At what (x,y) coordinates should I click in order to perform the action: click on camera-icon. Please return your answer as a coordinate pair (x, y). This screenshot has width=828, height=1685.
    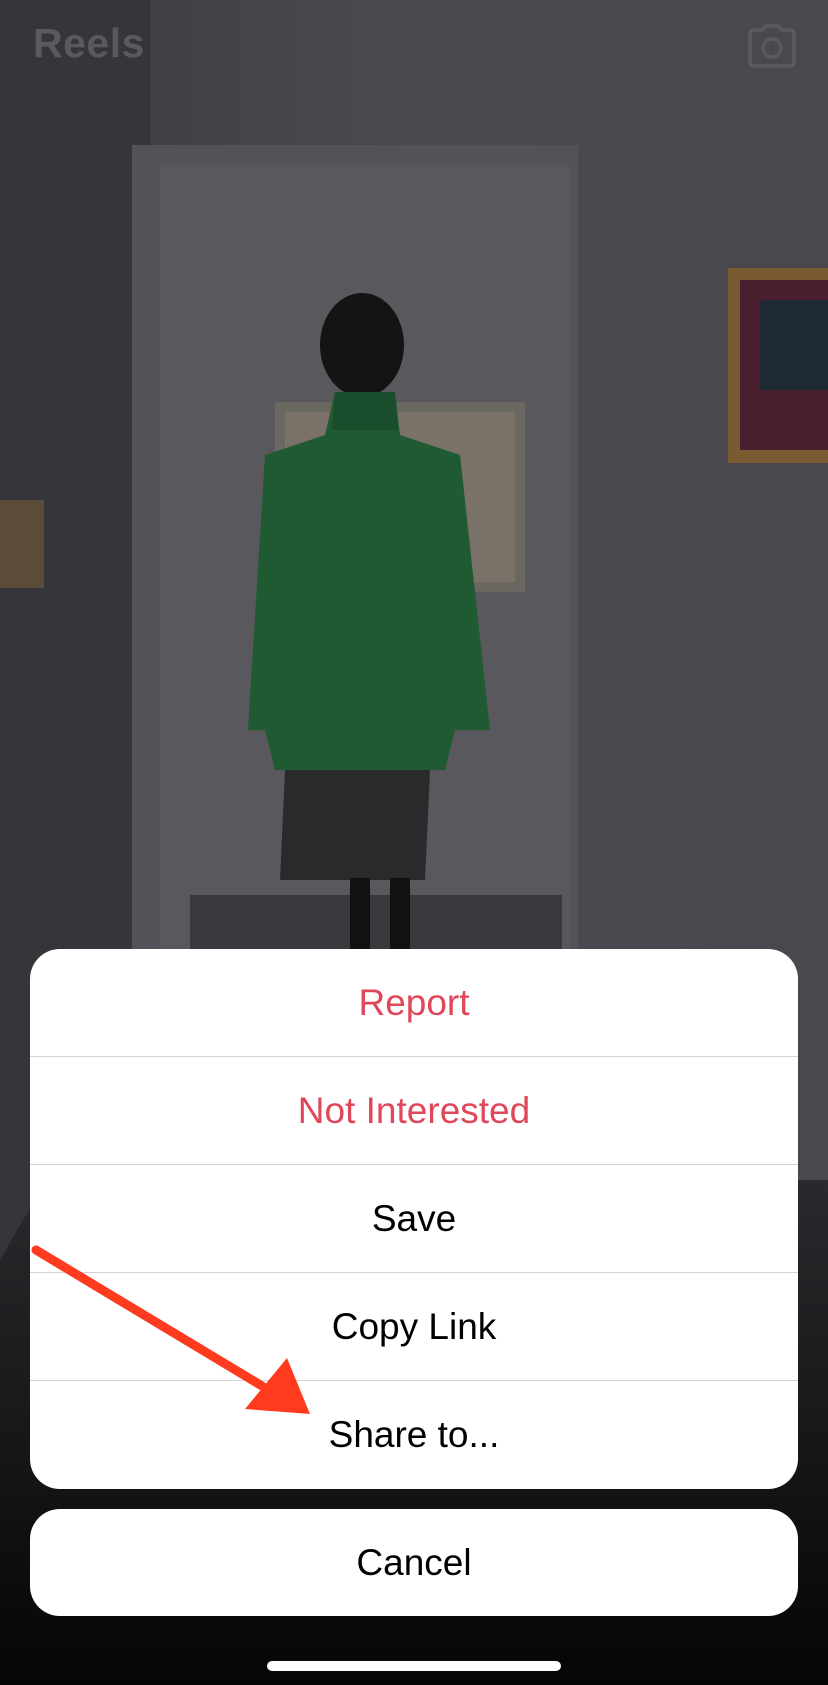
    Looking at the image, I should click on (772, 46).